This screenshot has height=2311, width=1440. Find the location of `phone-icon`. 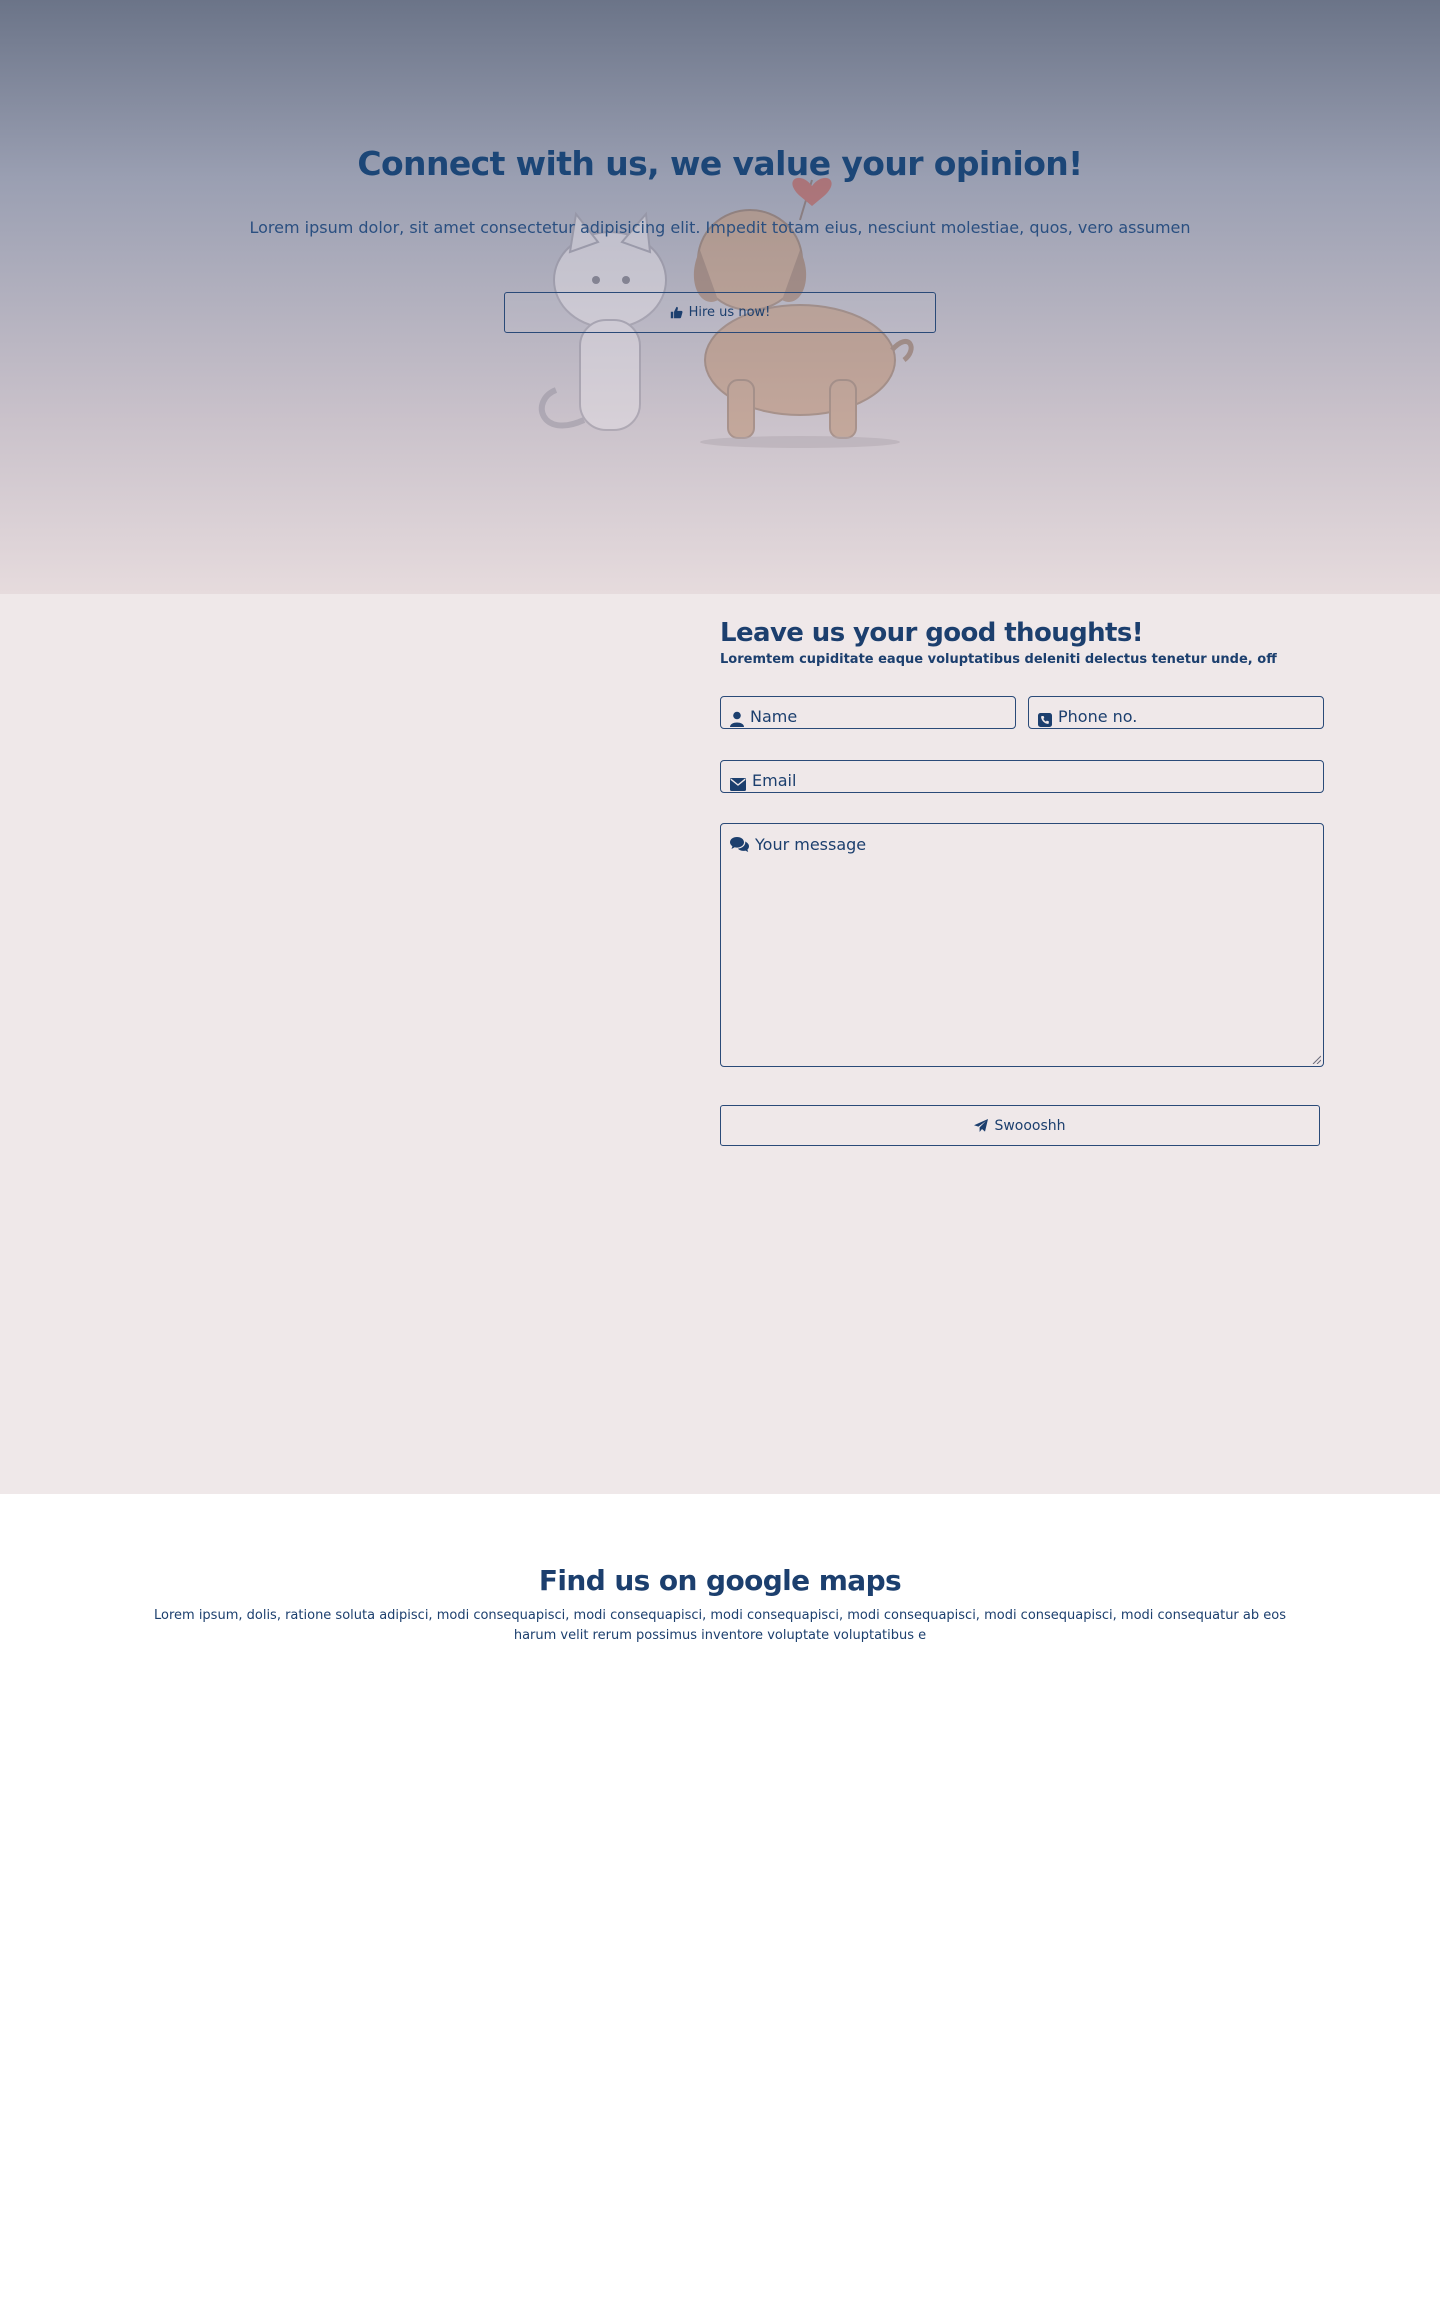

phone-icon is located at coordinates (1045, 720).